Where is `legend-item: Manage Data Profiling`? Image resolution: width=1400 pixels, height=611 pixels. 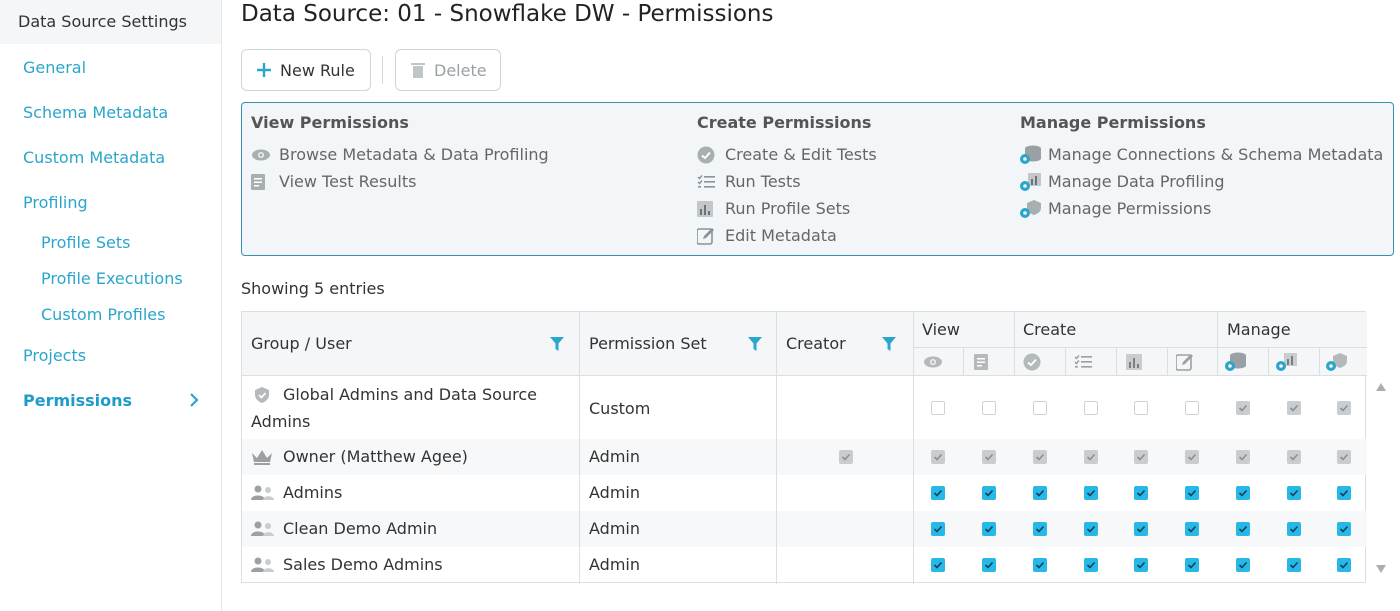 legend-item: Manage Data Profiling is located at coordinates (1201, 181).